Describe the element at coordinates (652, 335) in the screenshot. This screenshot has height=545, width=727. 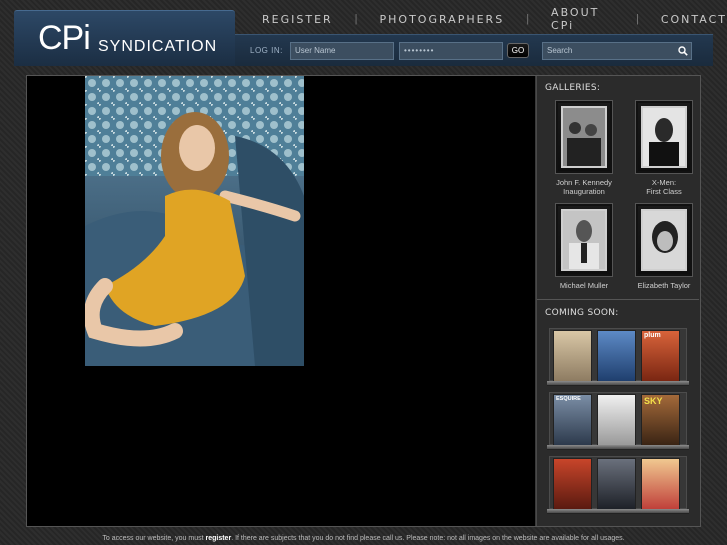
I see `magazine-masthead: plum` at that location.